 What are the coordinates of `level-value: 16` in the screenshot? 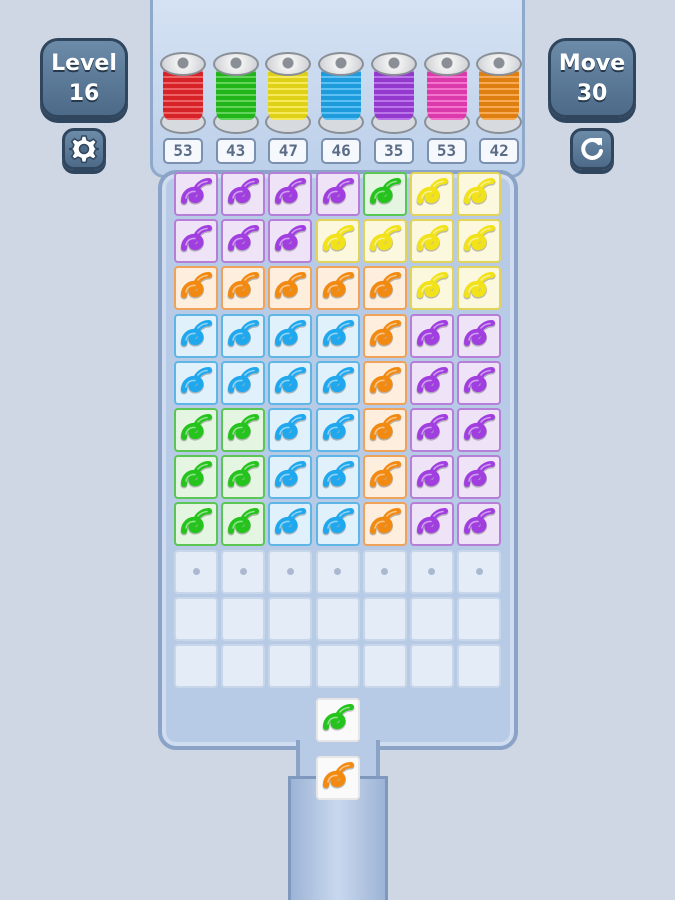 It's located at (84, 93).